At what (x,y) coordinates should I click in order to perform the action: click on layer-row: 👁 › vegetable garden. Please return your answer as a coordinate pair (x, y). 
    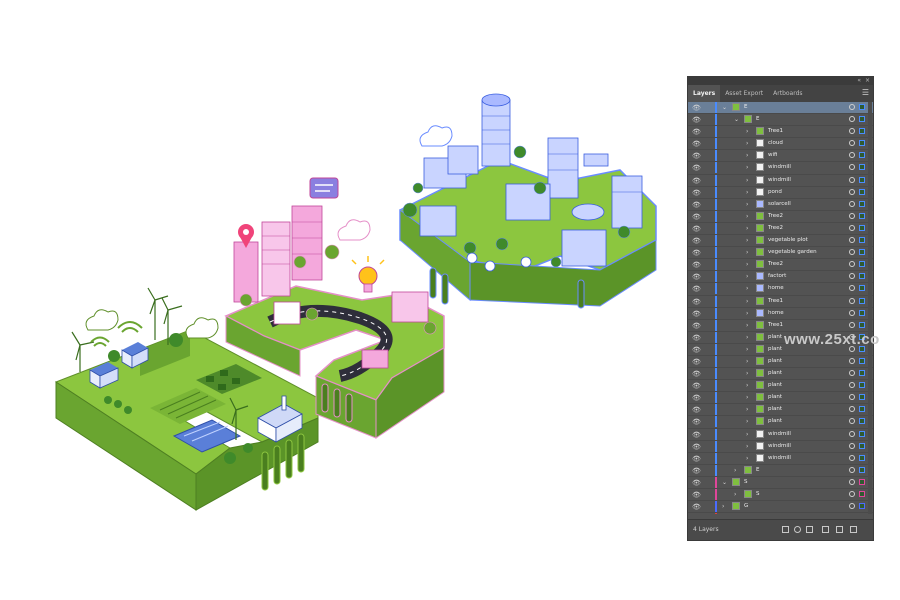
    Looking at the image, I should click on (780, 253).